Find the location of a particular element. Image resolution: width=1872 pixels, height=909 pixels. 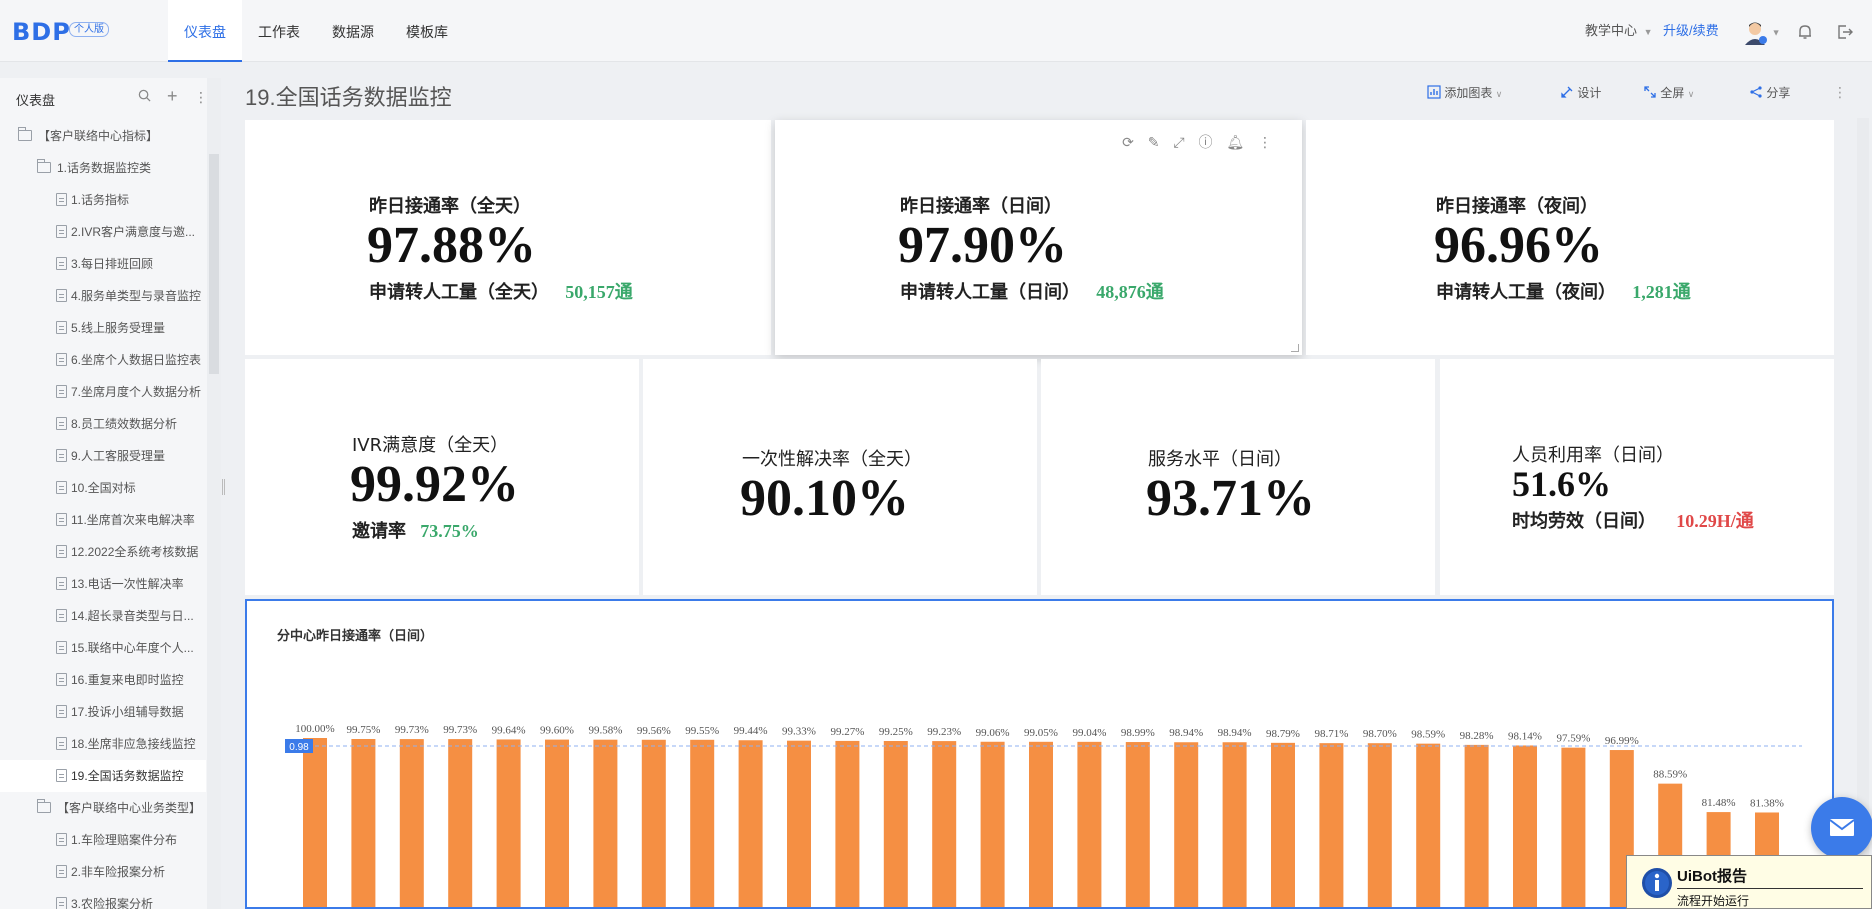

share-icon is located at coordinates (1756, 92).